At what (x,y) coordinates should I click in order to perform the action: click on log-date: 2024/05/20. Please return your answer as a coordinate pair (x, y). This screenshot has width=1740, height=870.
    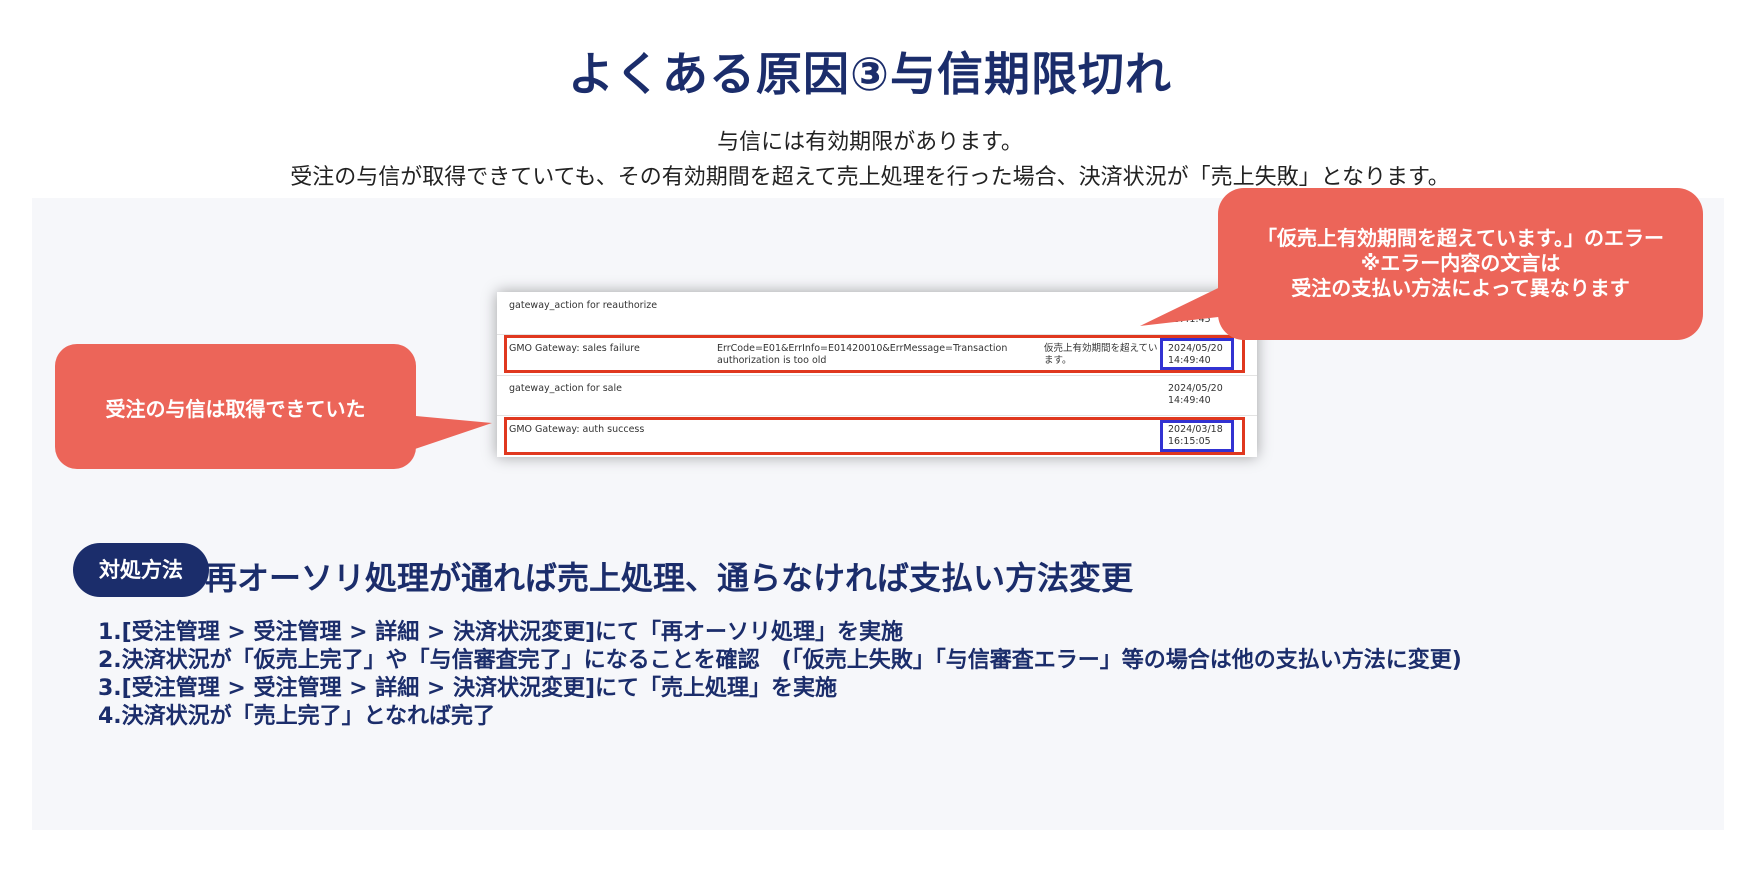
    Looking at the image, I should click on (1195, 388).